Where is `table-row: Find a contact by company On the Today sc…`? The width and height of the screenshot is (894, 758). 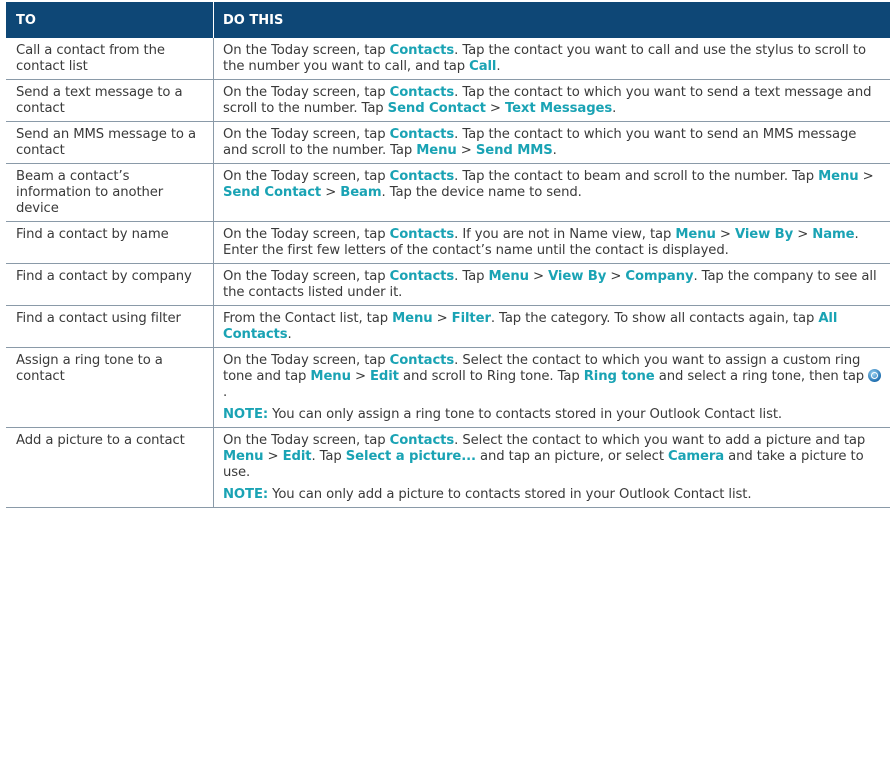
table-row: Find a contact by company On the Today sc… is located at coordinates (448, 285).